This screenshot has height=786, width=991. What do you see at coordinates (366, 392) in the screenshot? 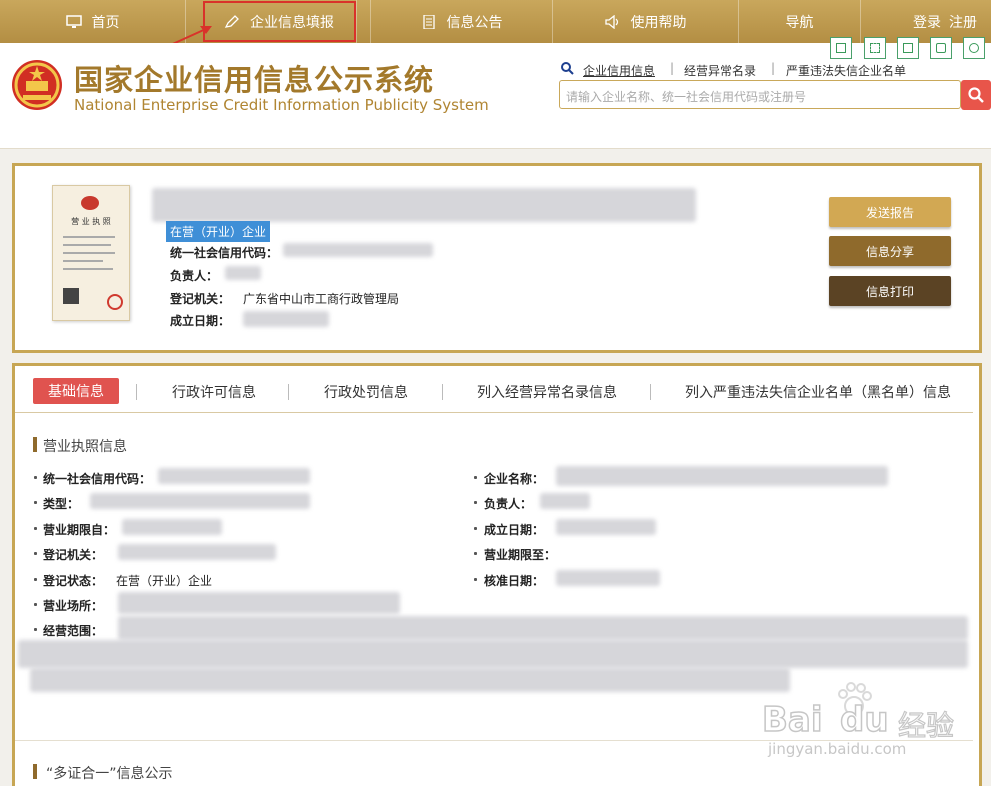
I see `tab-admin-penalty: 行政处罚信息` at bounding box center [366, 392].